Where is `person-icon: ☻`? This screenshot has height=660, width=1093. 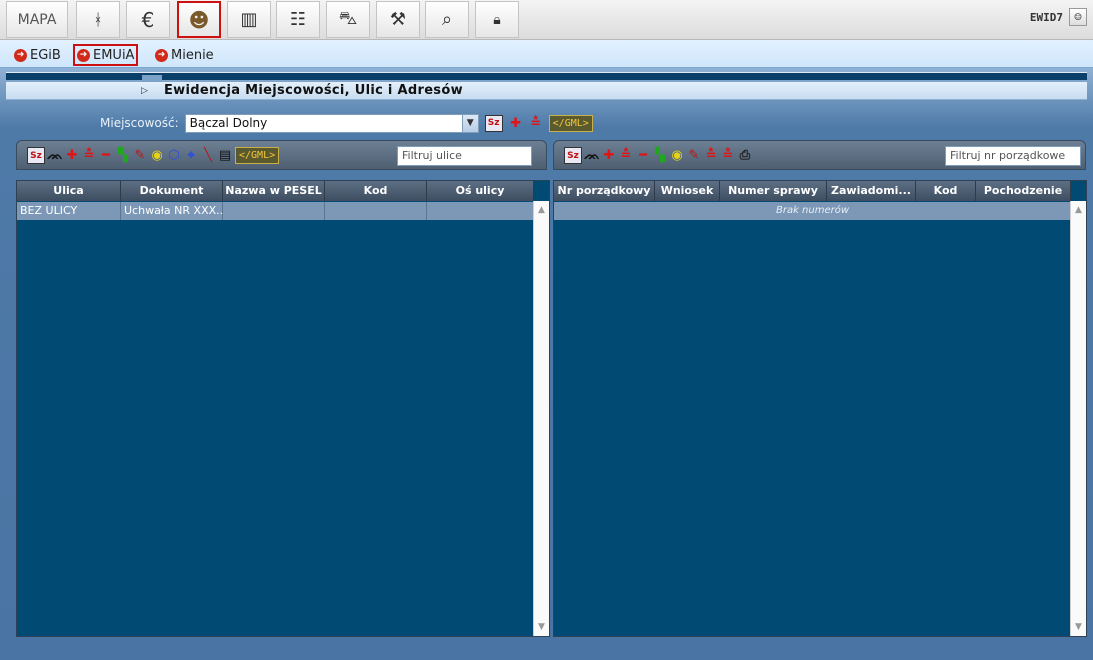 person-icon: ☻ is located at coordinates (199, 19).